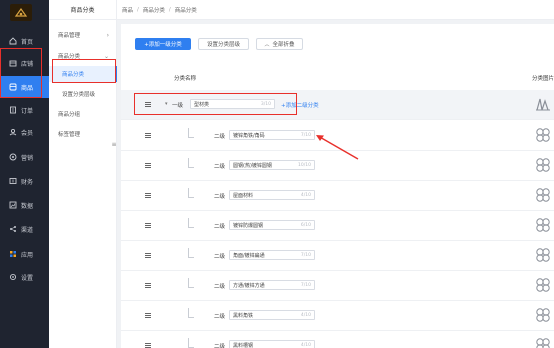 The height and width of the screenshot is (348, 554). Describe the element at coordinates (252, 165) in the screenshot. I see `category-name-value: 圆钢(热)镀锌圆钢` at that location.